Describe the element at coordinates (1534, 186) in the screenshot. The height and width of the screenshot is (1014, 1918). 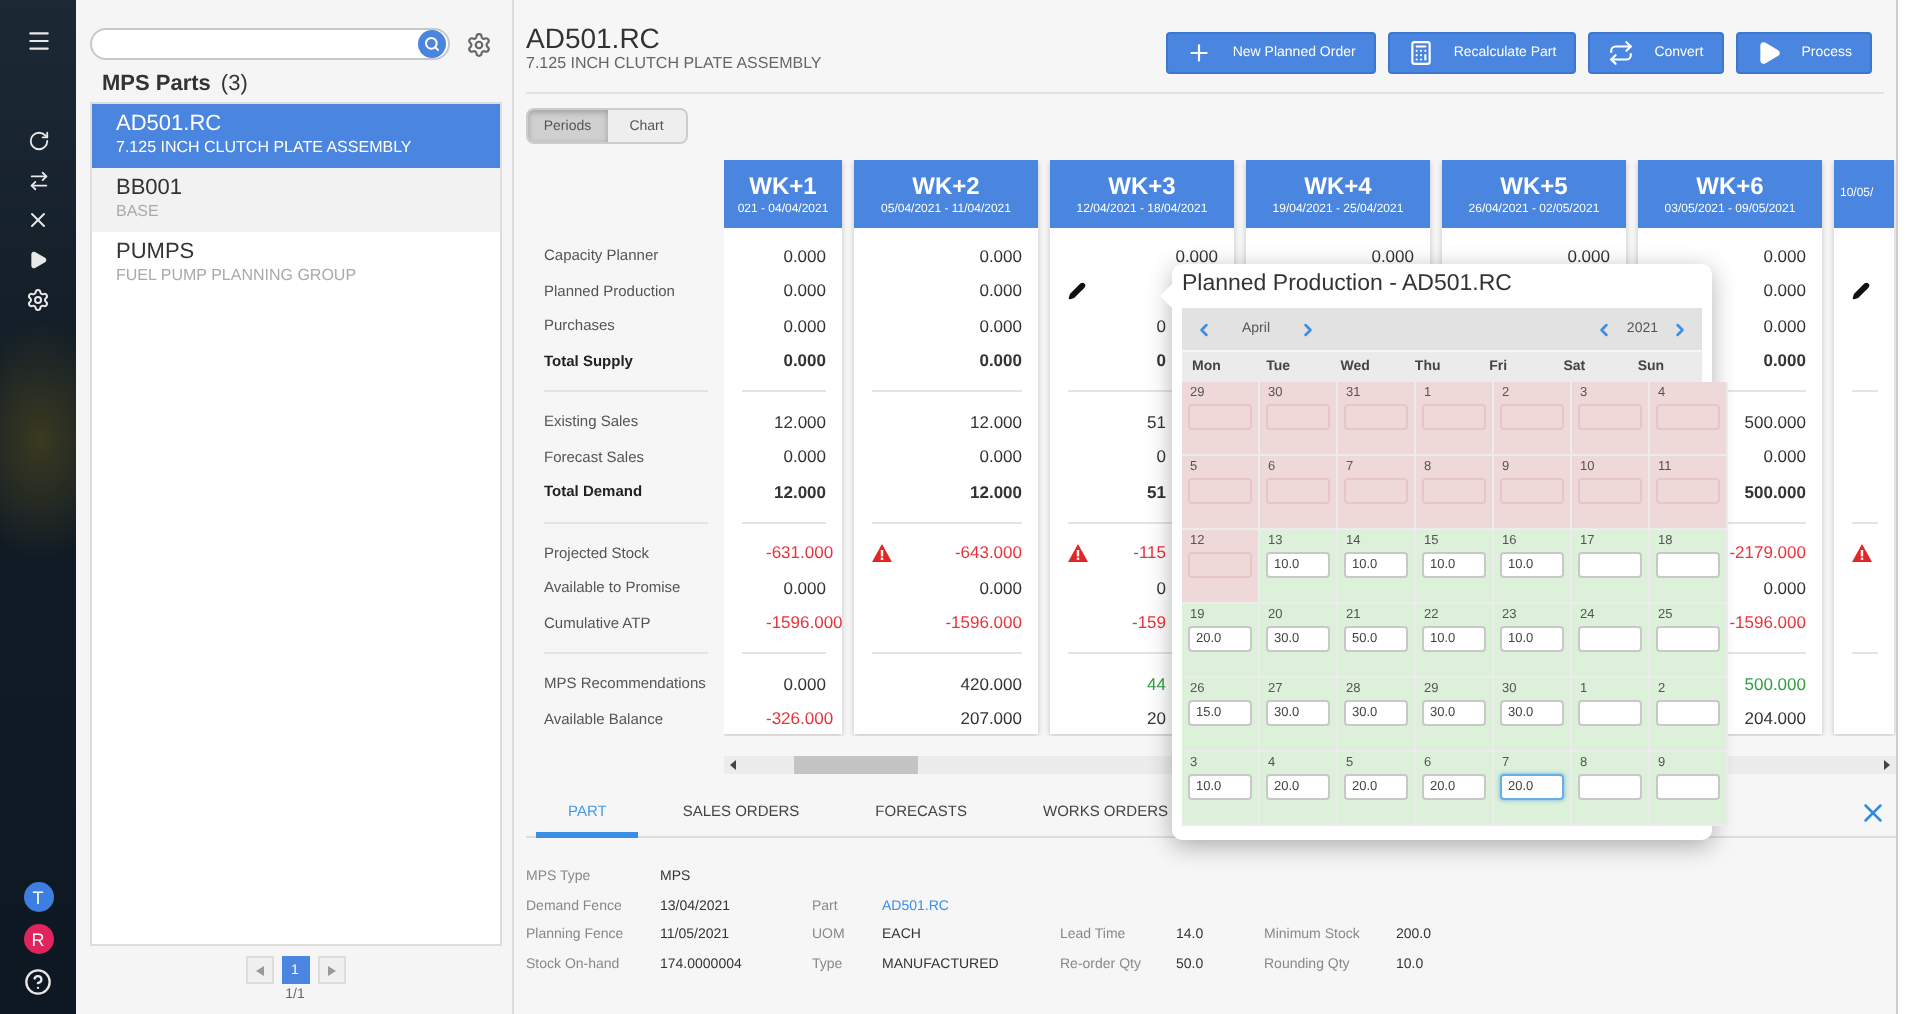
I see `period-title: WK+5` at that location.